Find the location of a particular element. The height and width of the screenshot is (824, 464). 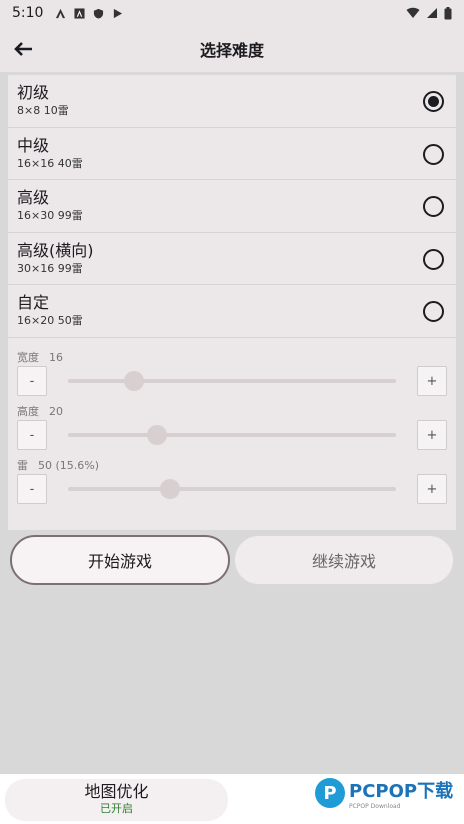

back-button is located at coordinates (23, 49).